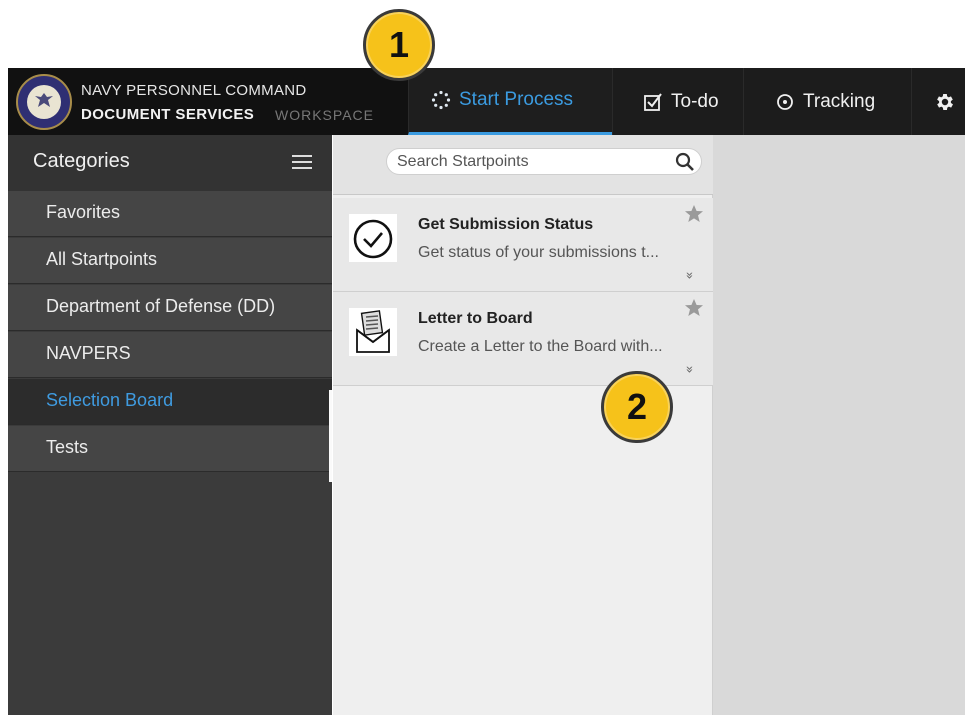 Image resolution: width=965 pixels, height=715 pixels. I want to click on sidebar-empty-area, so click(170, 595).